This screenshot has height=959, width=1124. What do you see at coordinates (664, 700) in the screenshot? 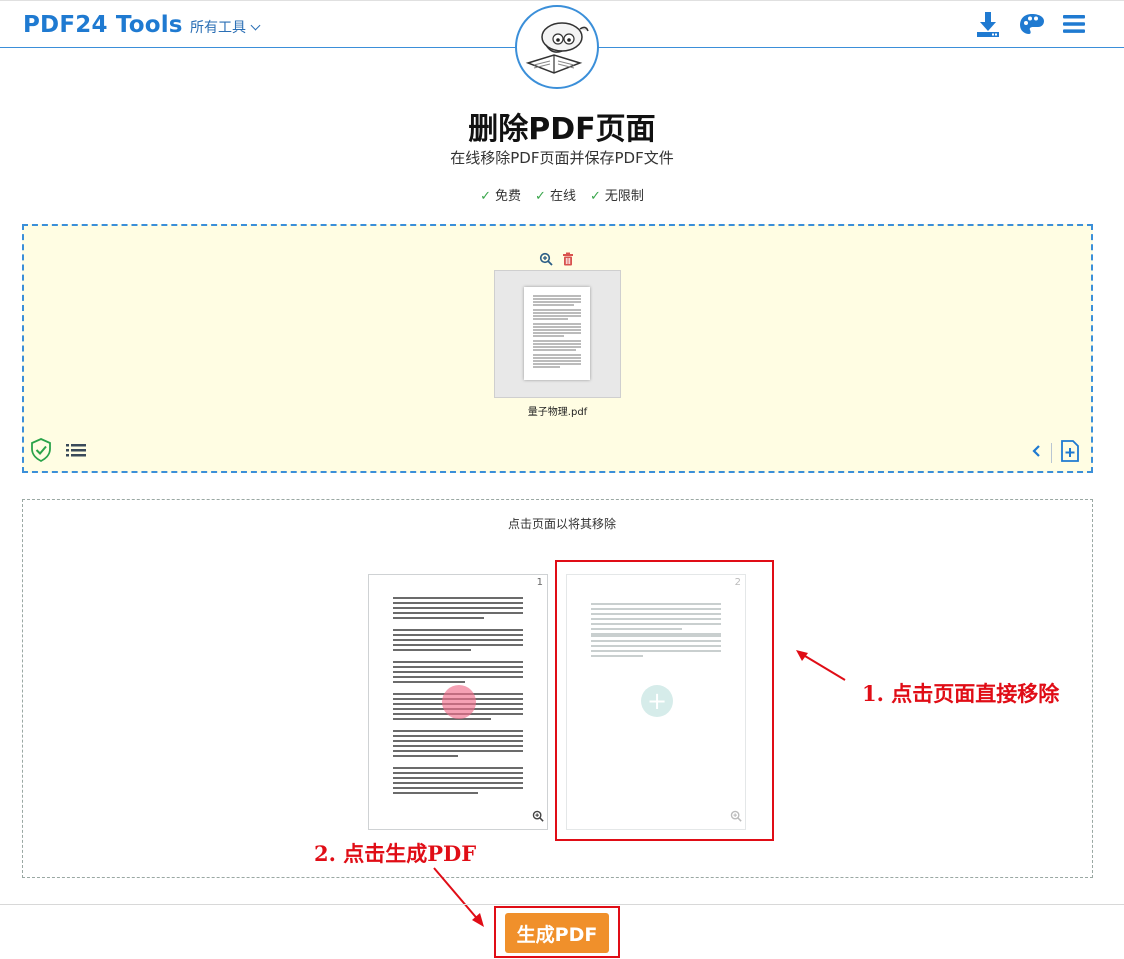
I see `highlight-box-page` at bounding box center [664, 700].